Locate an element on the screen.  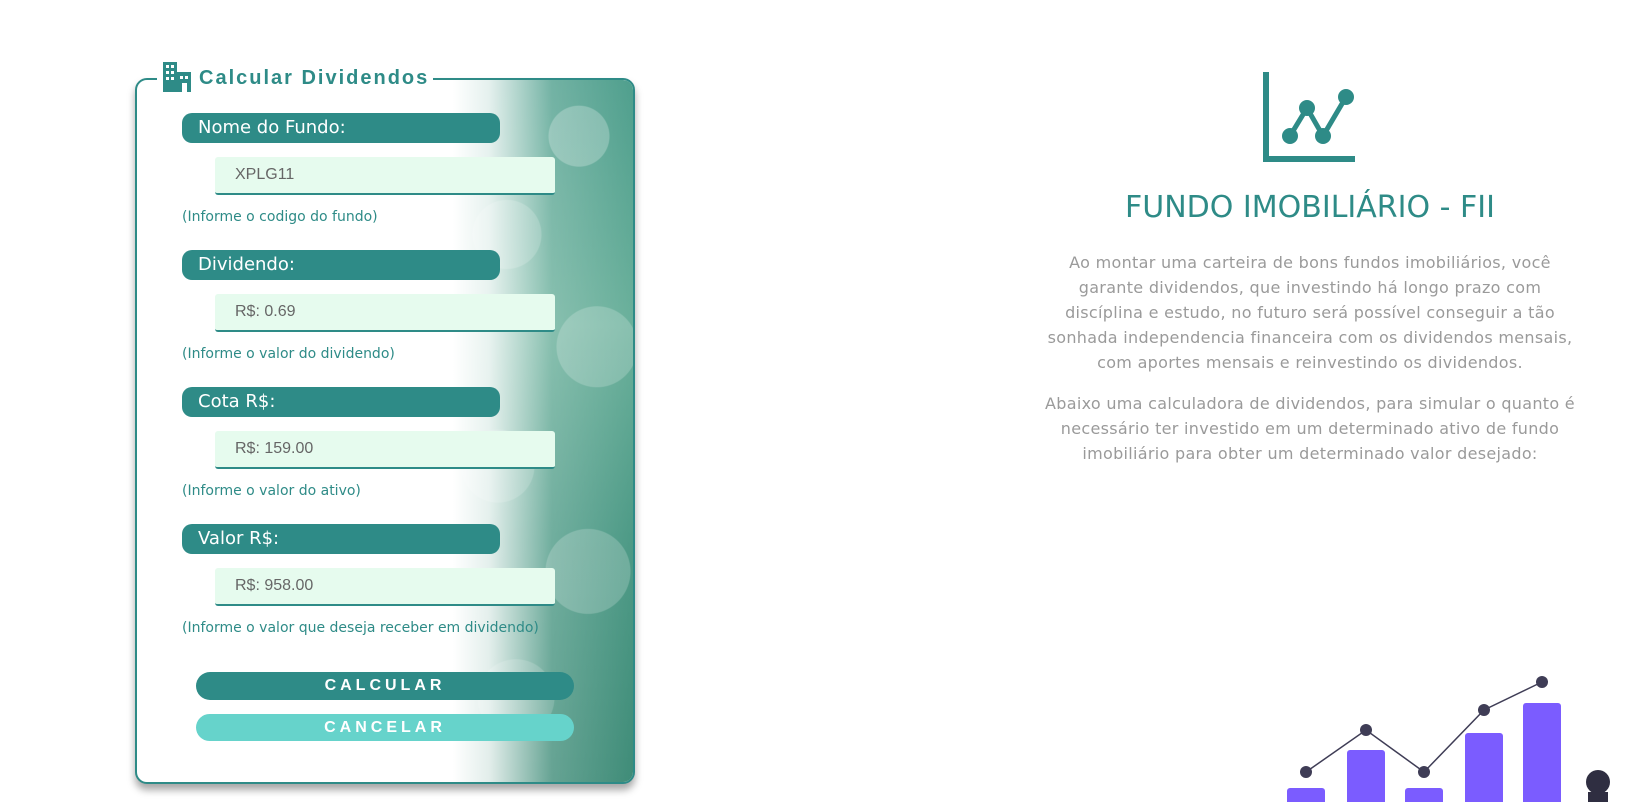
calculate-button: CALCULAR is located at coordinates (385, 686).